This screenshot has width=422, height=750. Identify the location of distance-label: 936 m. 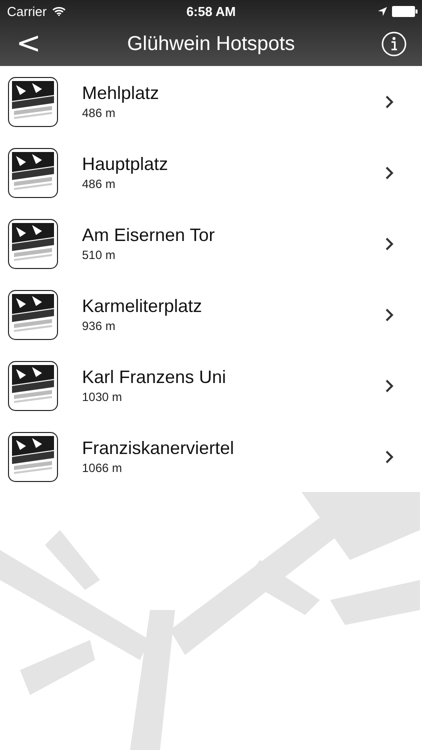
(99, 326).